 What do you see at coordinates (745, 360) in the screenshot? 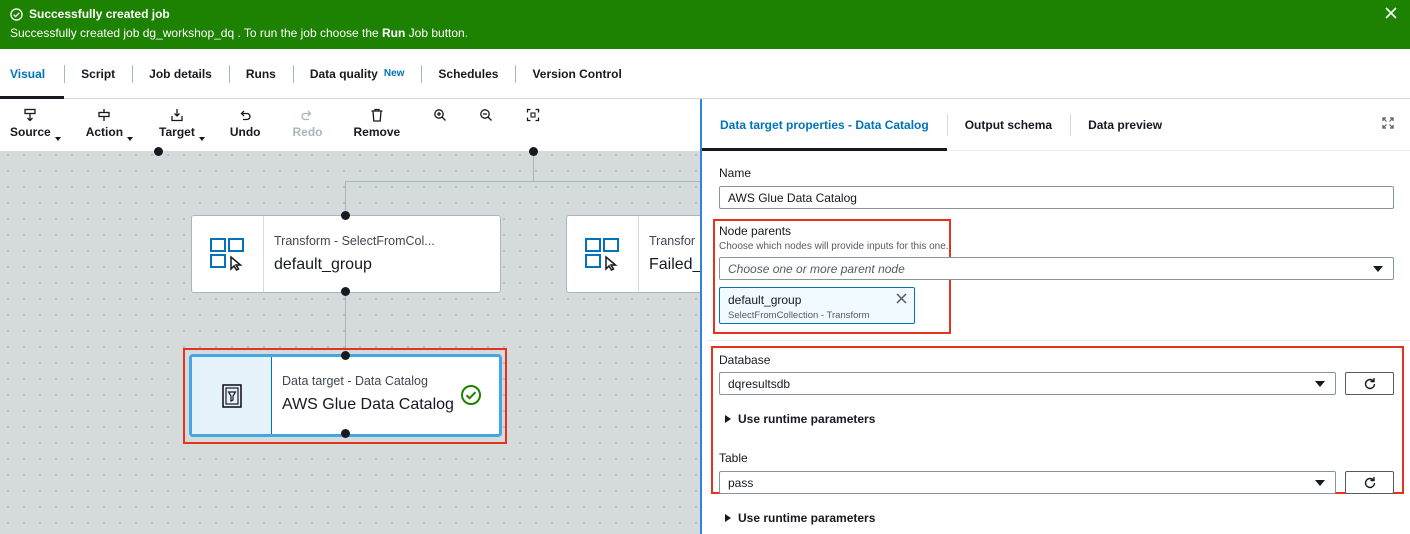
I see `database-label: Database` at bounding box center [745, 360].